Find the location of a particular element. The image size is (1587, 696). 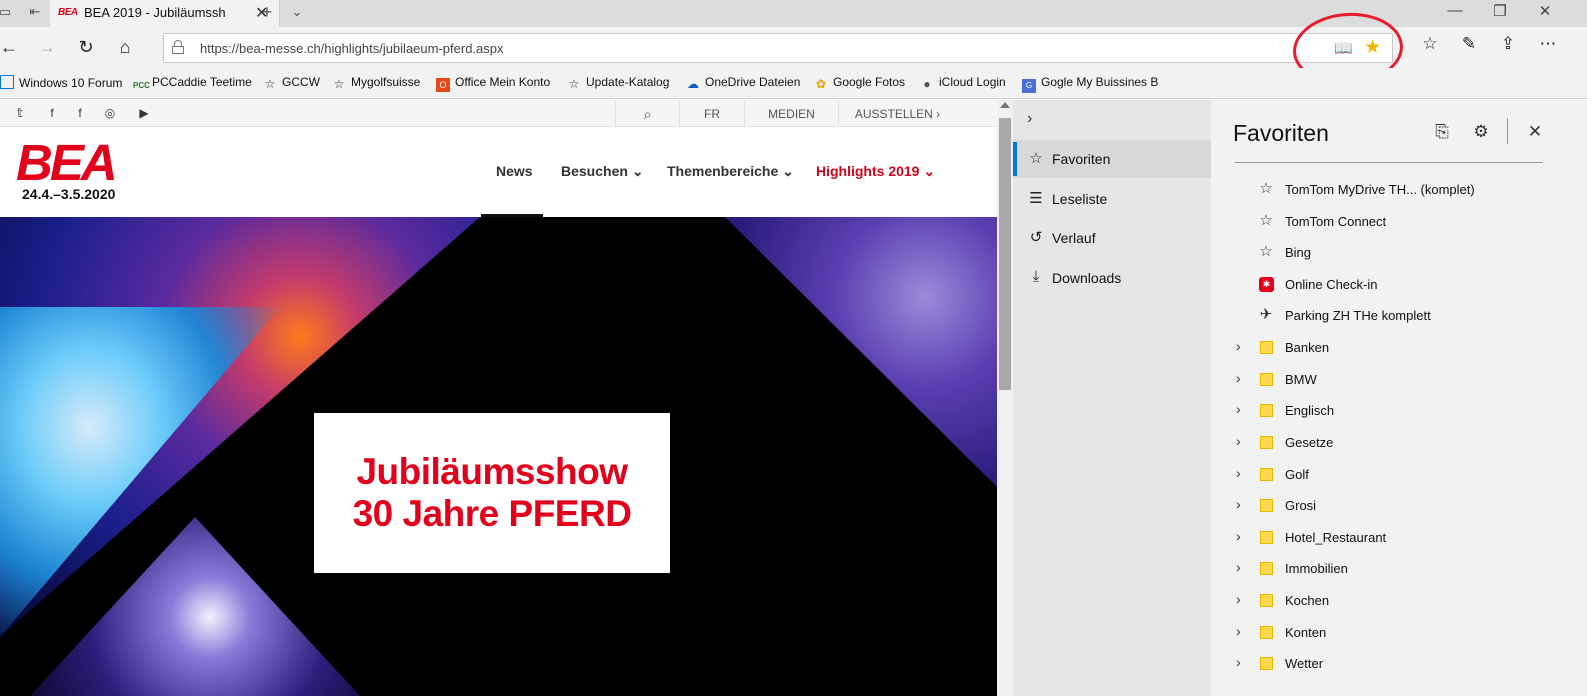

facebook-icon: f is located at coordinates (52, 113).